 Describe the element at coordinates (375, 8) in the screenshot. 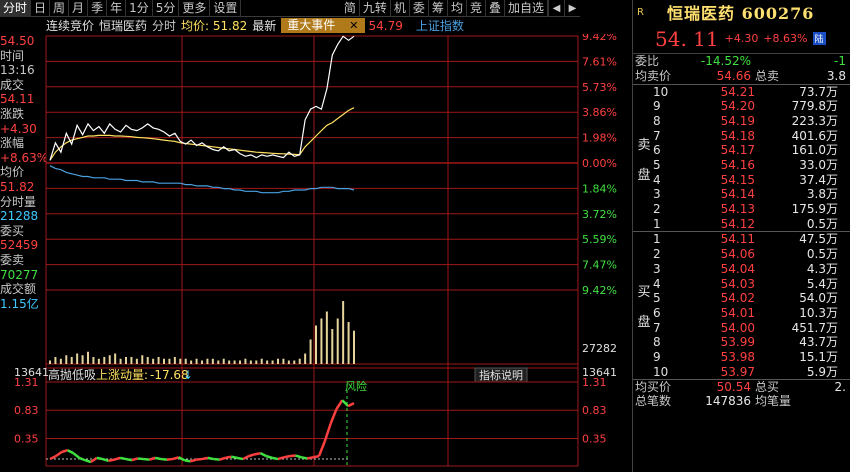

I see `tool-tab: 九转` at that location.